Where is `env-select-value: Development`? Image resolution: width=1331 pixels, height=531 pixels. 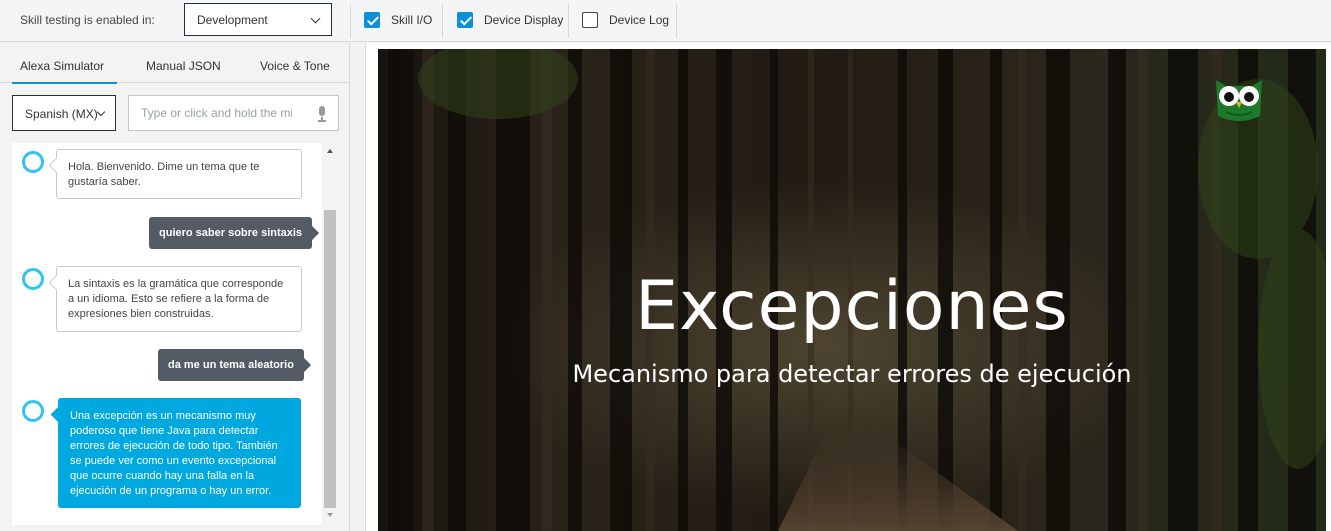 env-select-value: Development is located at coordinates (232, 20).